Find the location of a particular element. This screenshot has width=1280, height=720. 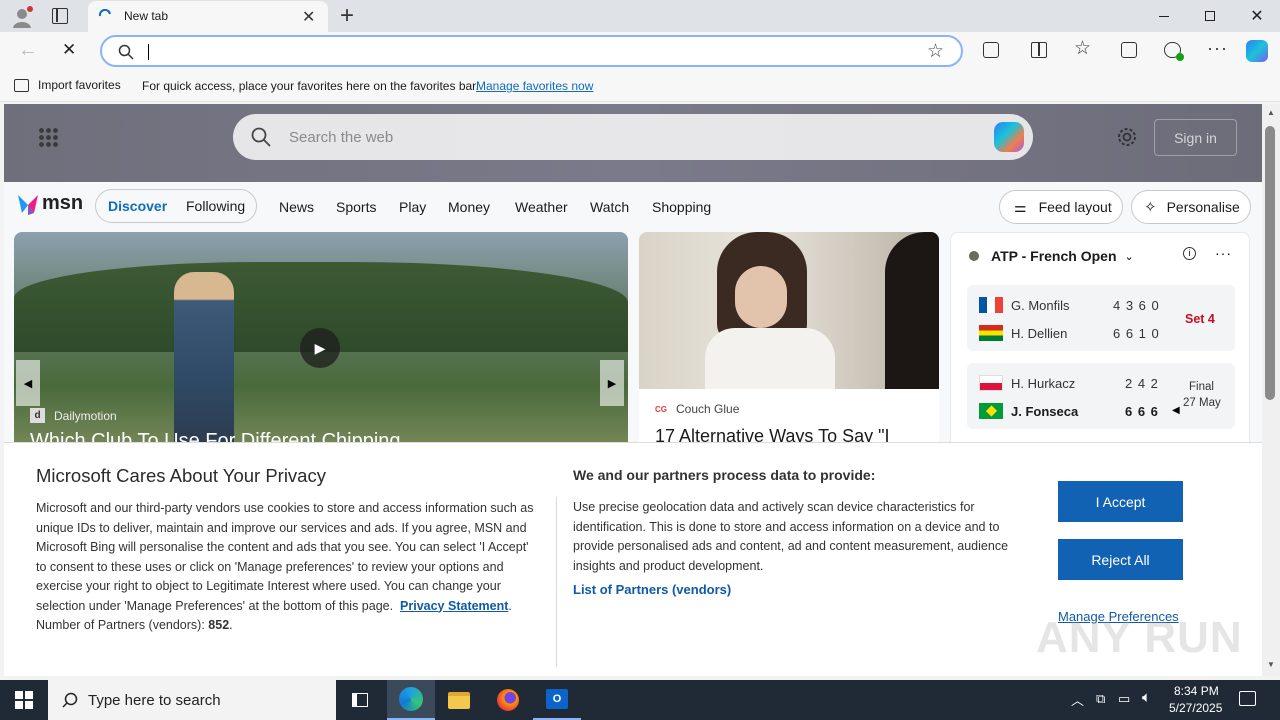

collections-icon is located at coordinates (1129, 50).